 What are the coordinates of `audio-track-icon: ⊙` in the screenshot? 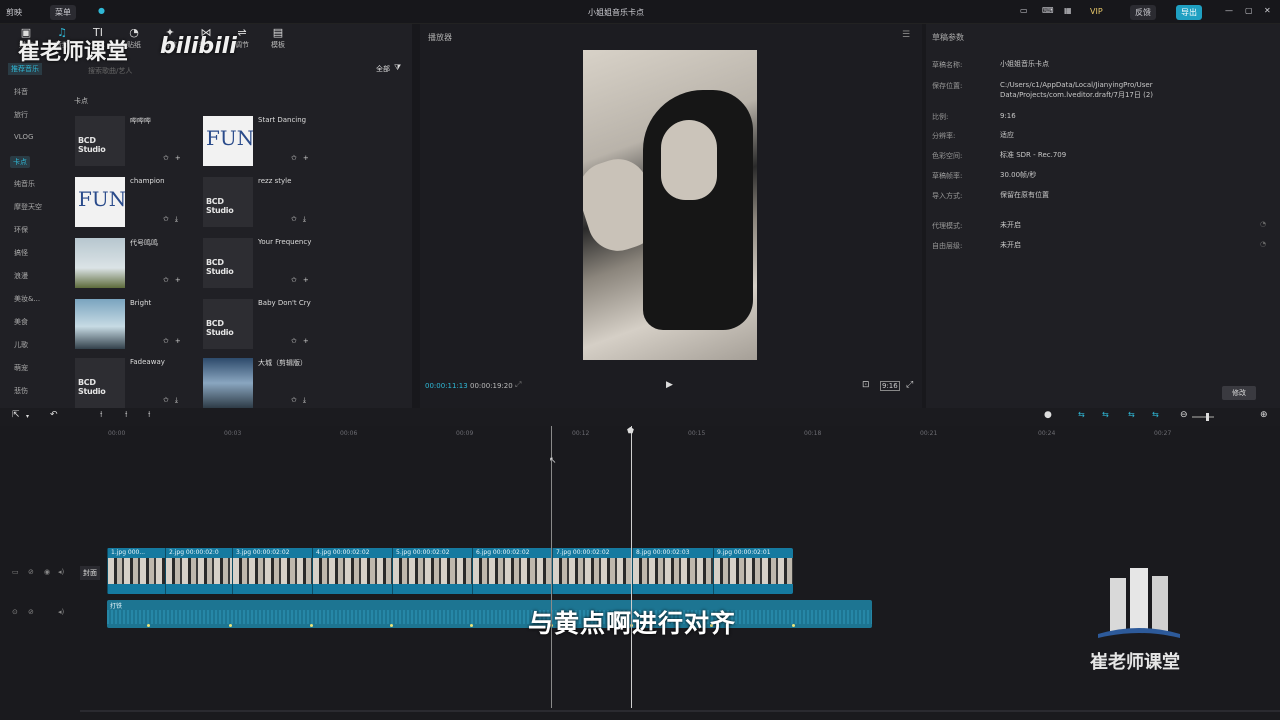 It's located at (15, 612).